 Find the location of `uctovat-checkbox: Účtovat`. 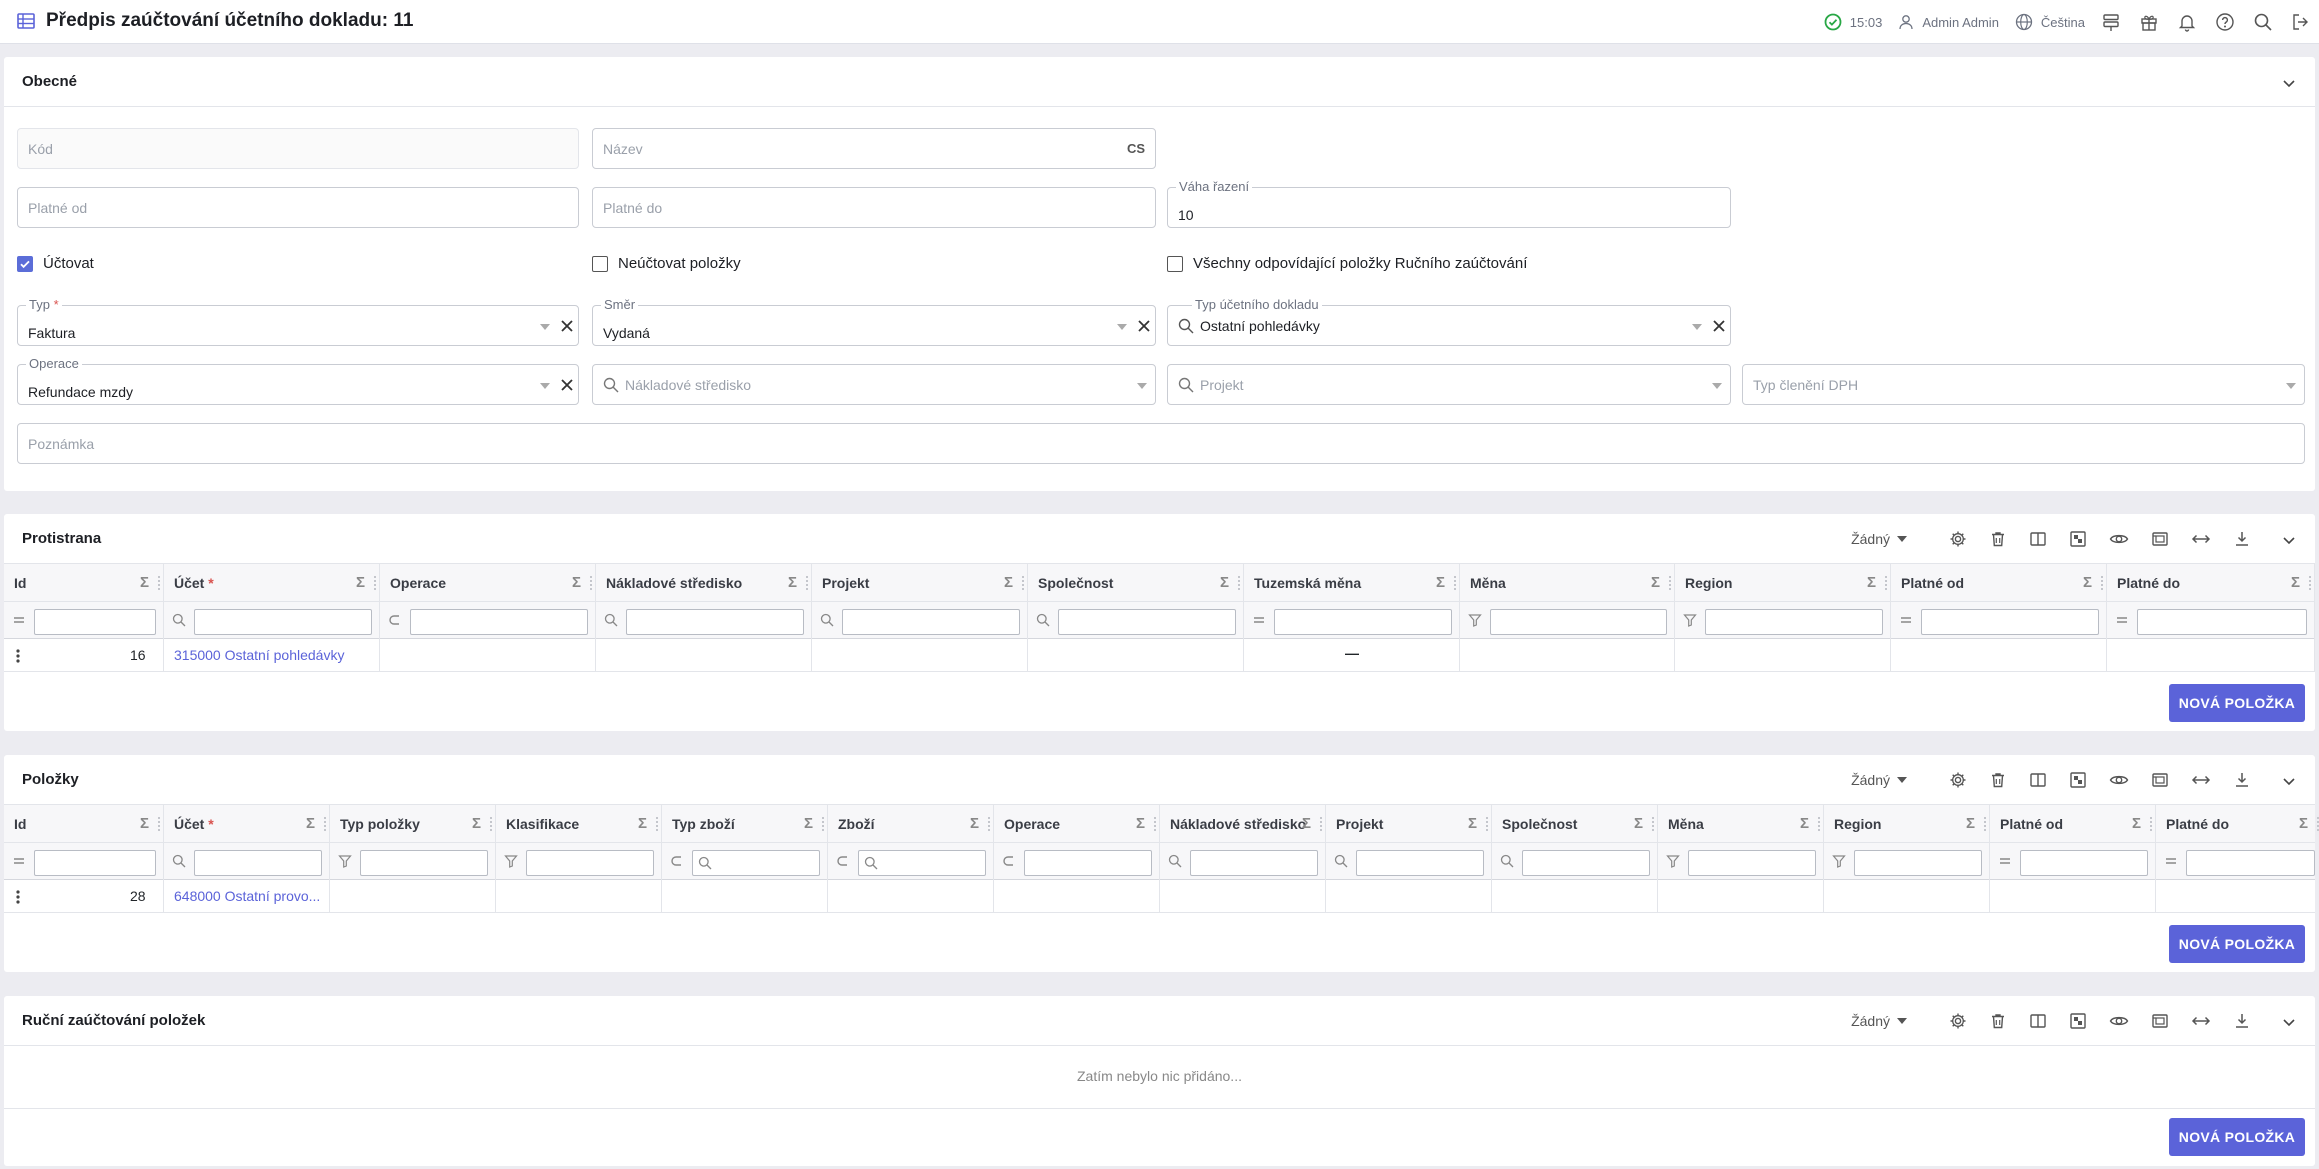

uctovat-checkbox: Účtovat is located at coordinates (55, 263).